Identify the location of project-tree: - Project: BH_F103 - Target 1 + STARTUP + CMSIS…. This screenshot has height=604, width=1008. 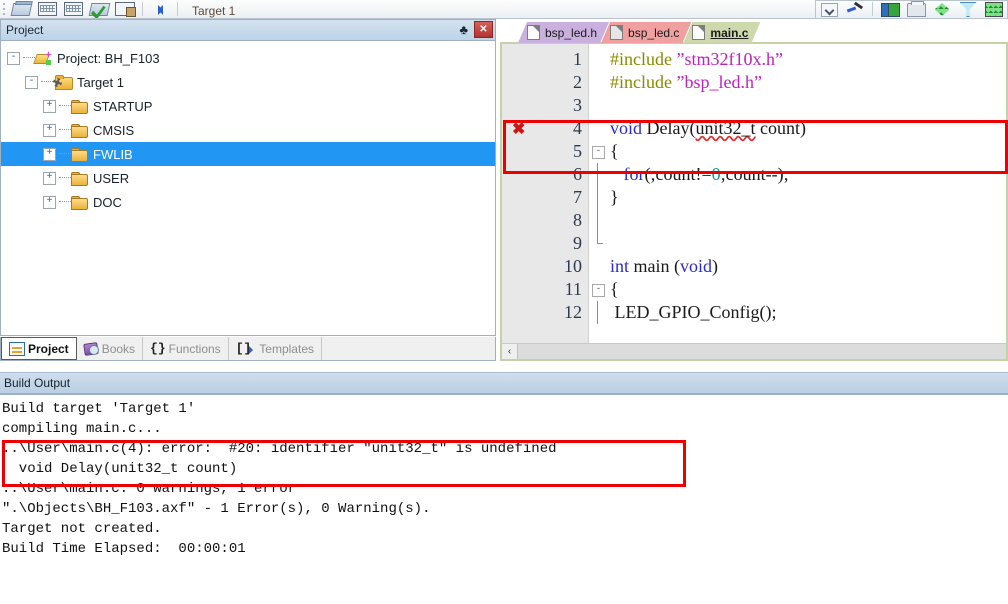
(248, 127).